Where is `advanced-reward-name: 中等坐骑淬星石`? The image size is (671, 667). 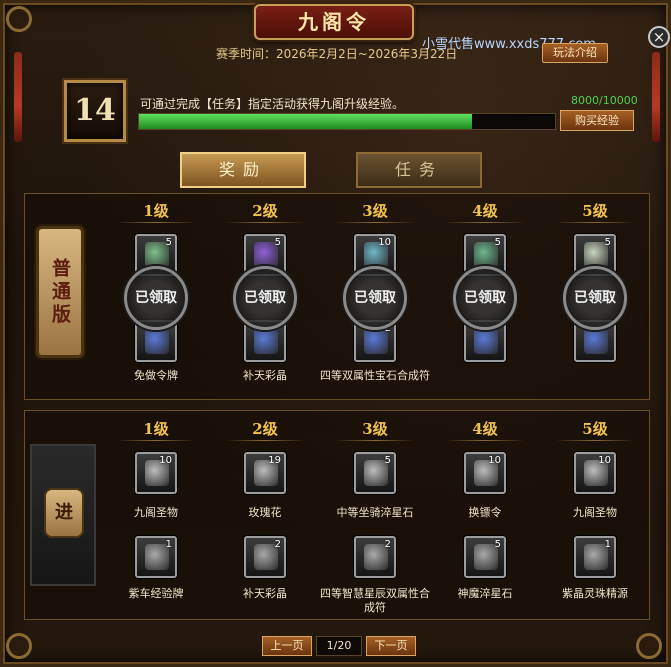
advanced-reward-name: 中等坐骑淬星石 is located at coordinates (375, 512).